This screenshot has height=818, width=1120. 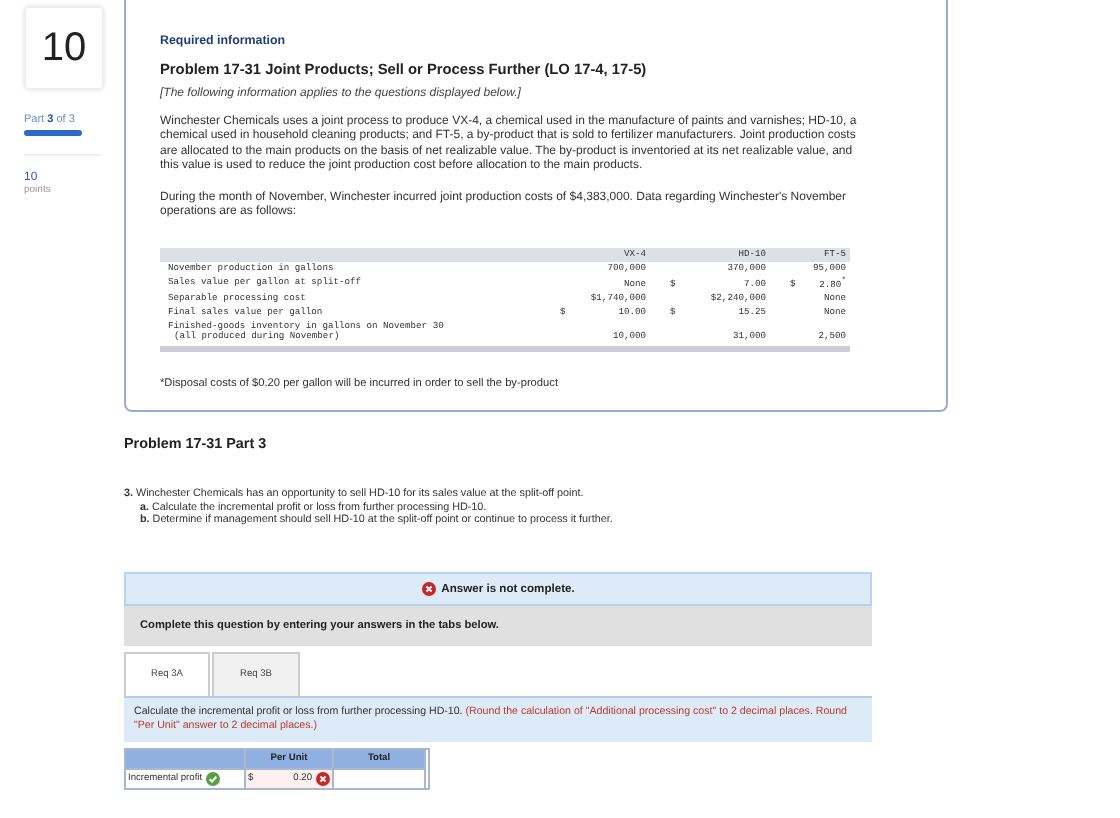 I want to click on total-input, so click(x=380, y=777).